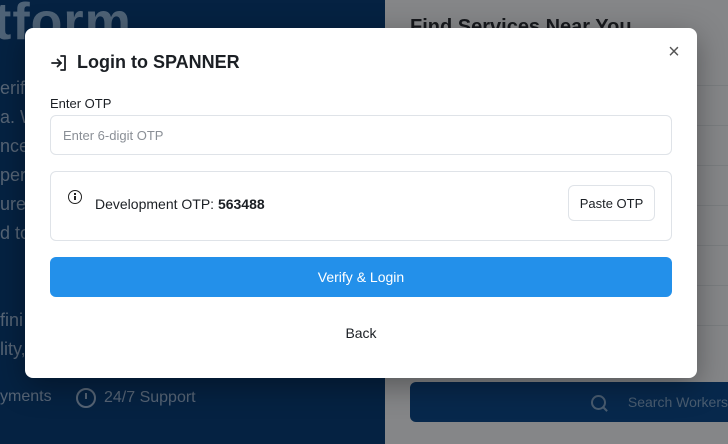 This screenshot has height=444, width=728. I want to click on dev-otp-text: Development OTP: 563488, so click(180, 204).